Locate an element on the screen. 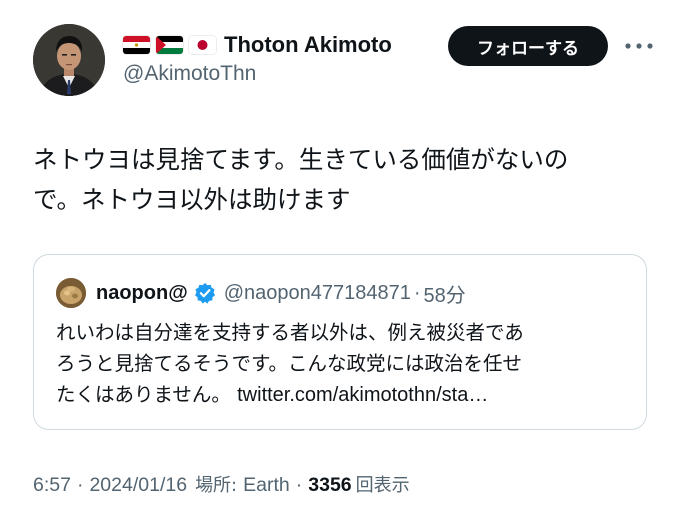 The image size is (680, 509). tweet-text-line: で。ネトウヨ以外は助けます is located at coordinates (192, 199).